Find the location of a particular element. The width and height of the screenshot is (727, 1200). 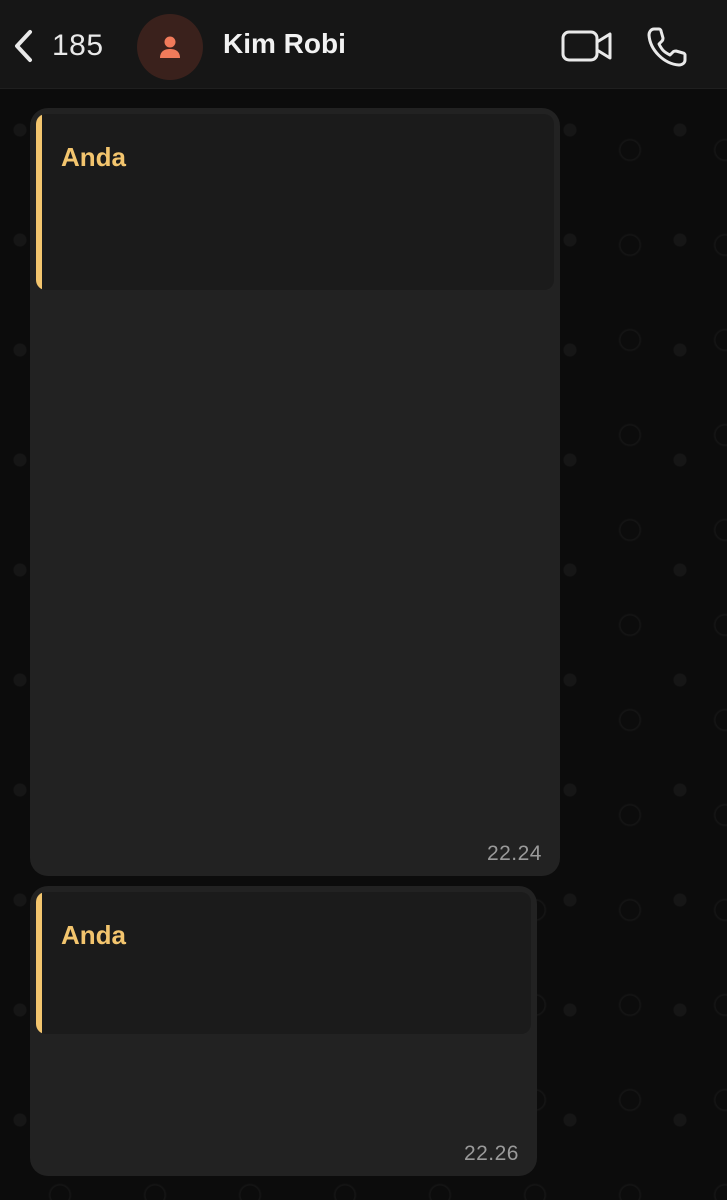

back-button: 185 is located at coordinates (56, 46).